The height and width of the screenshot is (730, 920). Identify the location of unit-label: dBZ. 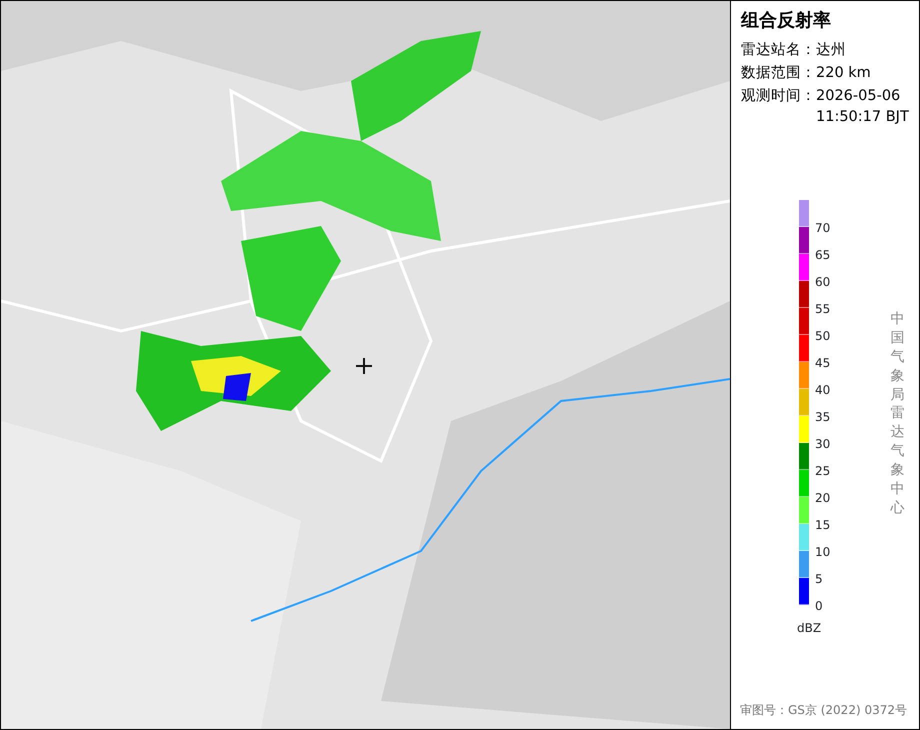
(809, 628).